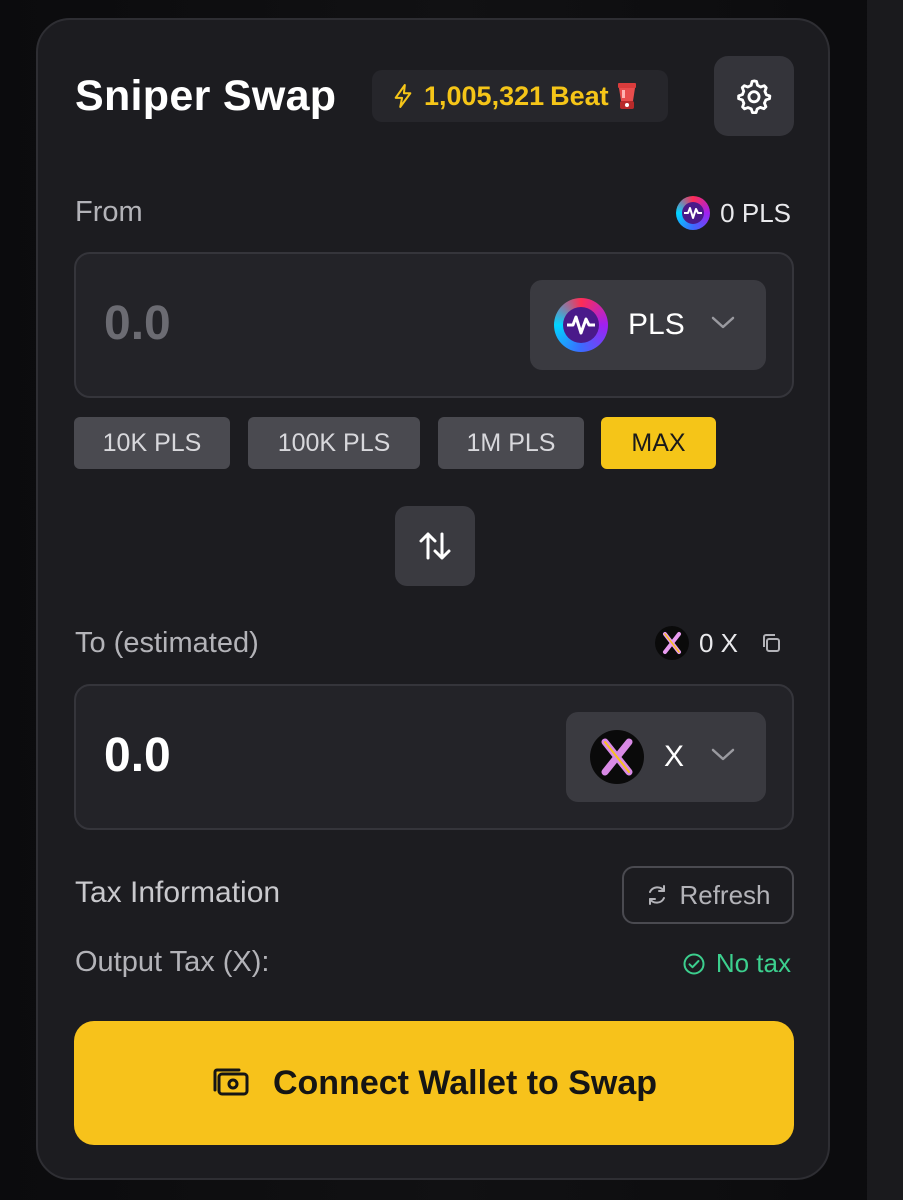  I want to click on output-tax-value: No tax, so click(753, 963).